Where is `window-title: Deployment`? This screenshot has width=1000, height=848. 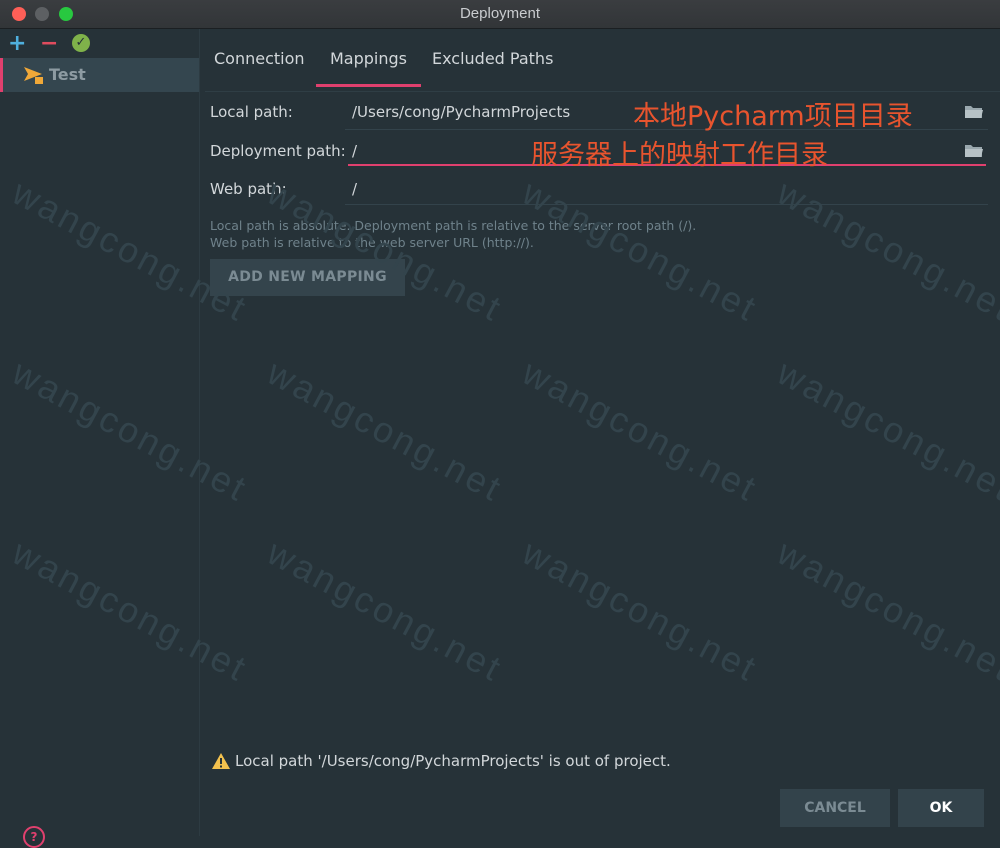
window-title: Deployment is located at coordinates (500, 13).